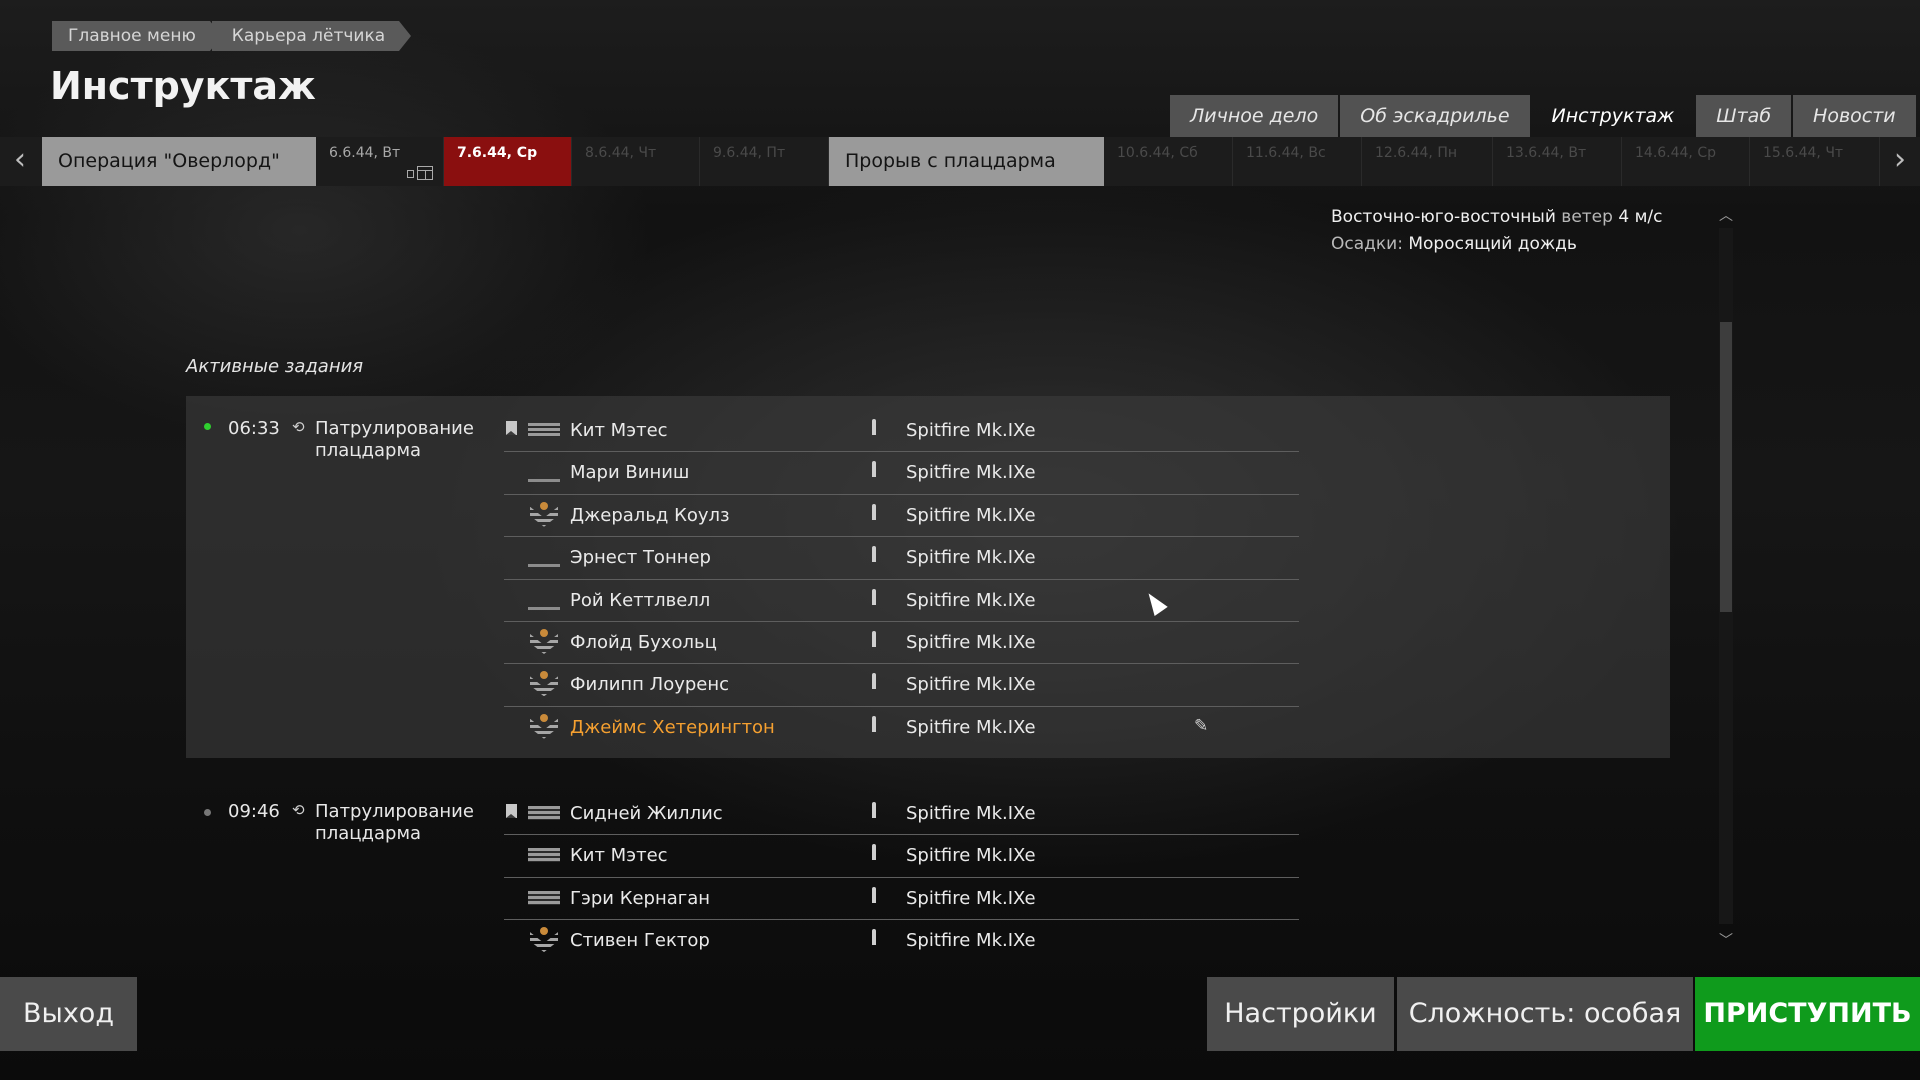 The width and height of the screenshot is (1920, 1080). I want to click on date-10-6-44: 10.6.44, Сб, so click(1168, 161).